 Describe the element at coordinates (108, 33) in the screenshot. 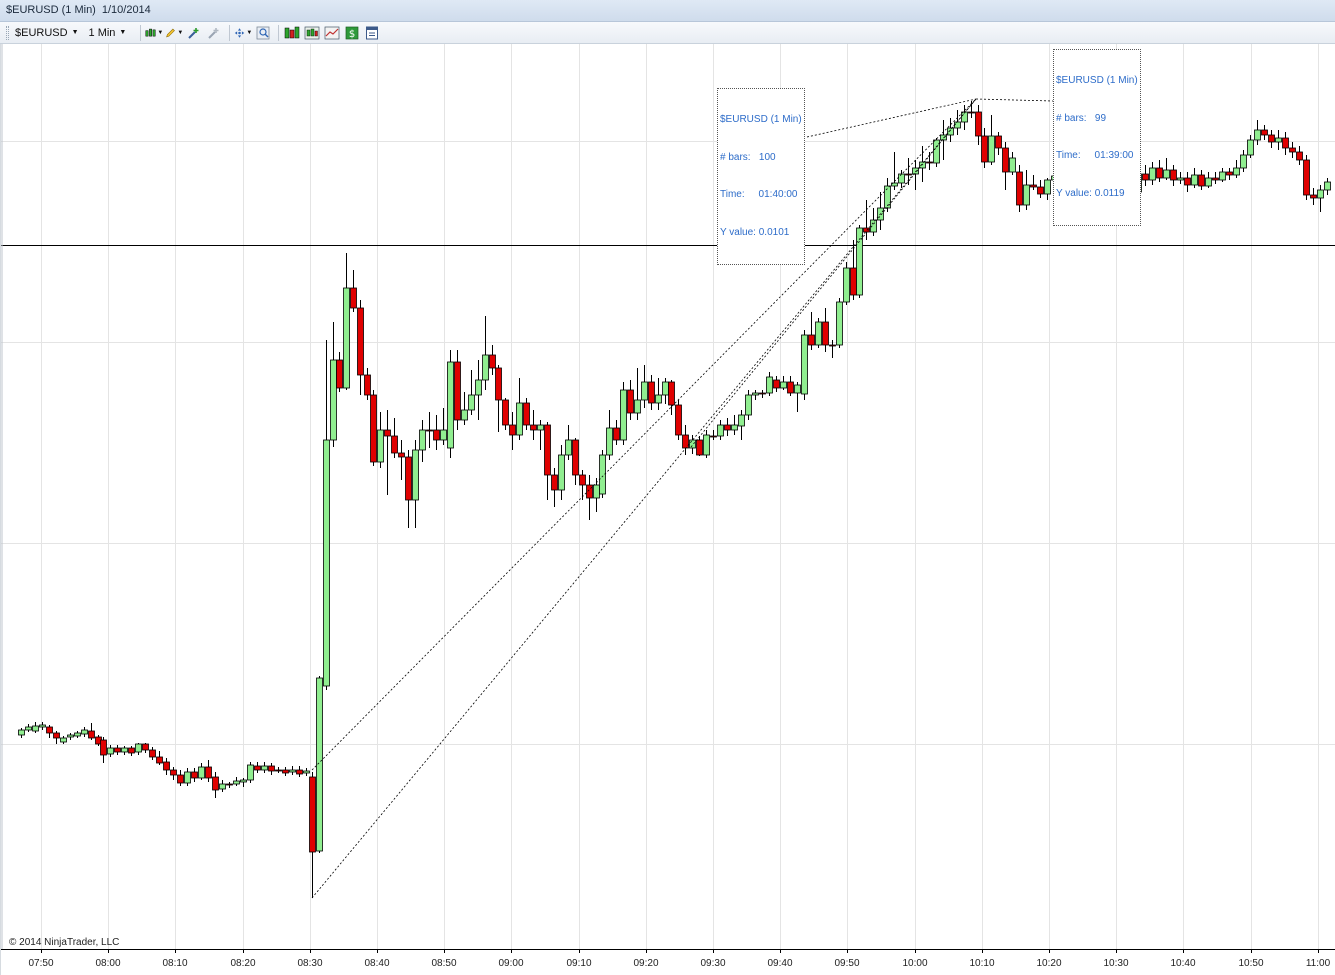

I see `interval-selector: 1 Min ▼` at that location.